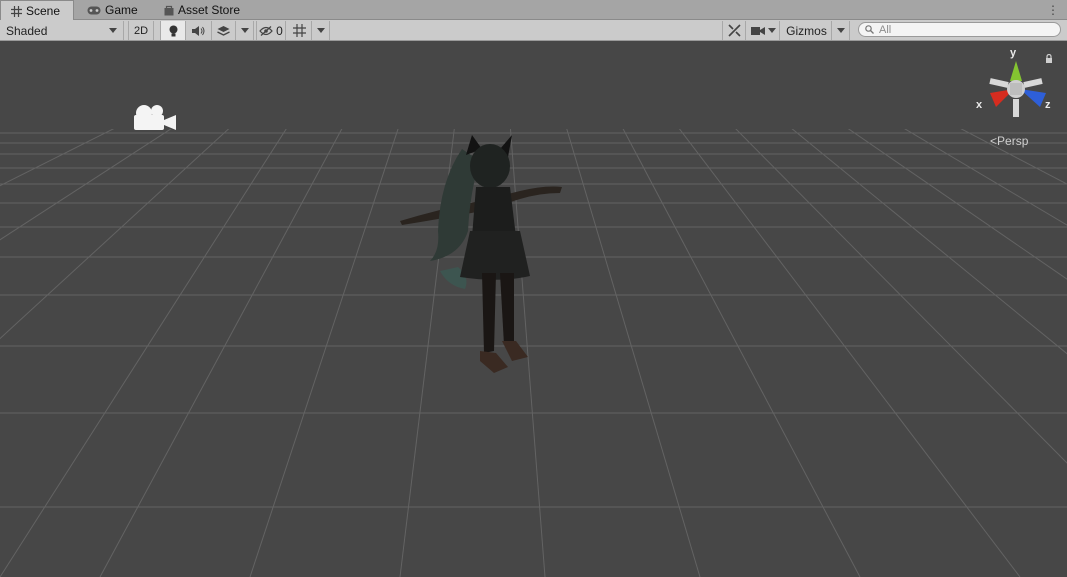 The width and height of the screenshot is (1067, 577). I want to click on grid-hash-icon, so click(299, 30).